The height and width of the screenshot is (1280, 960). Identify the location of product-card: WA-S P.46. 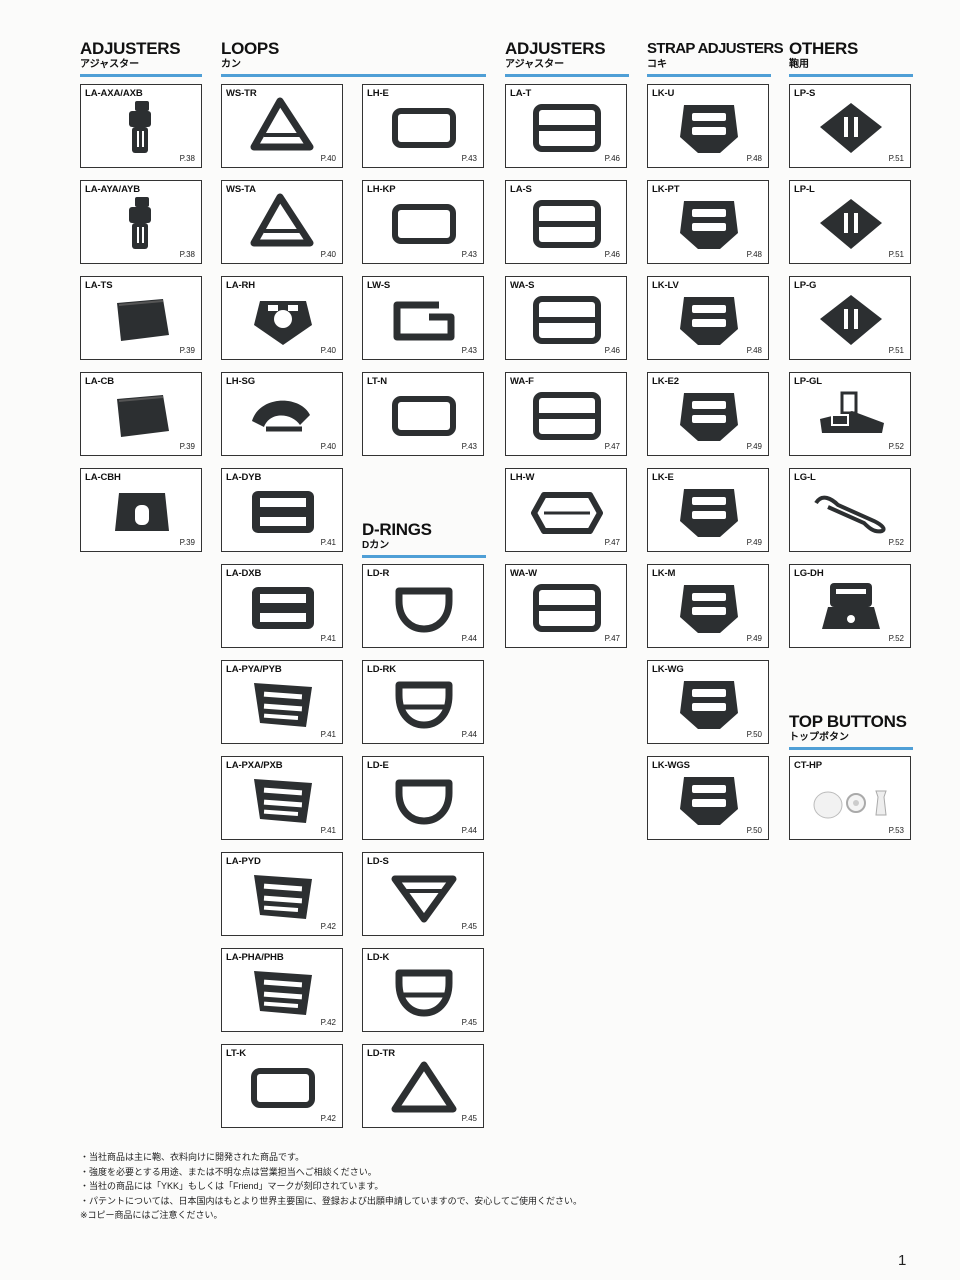
(566, 318).